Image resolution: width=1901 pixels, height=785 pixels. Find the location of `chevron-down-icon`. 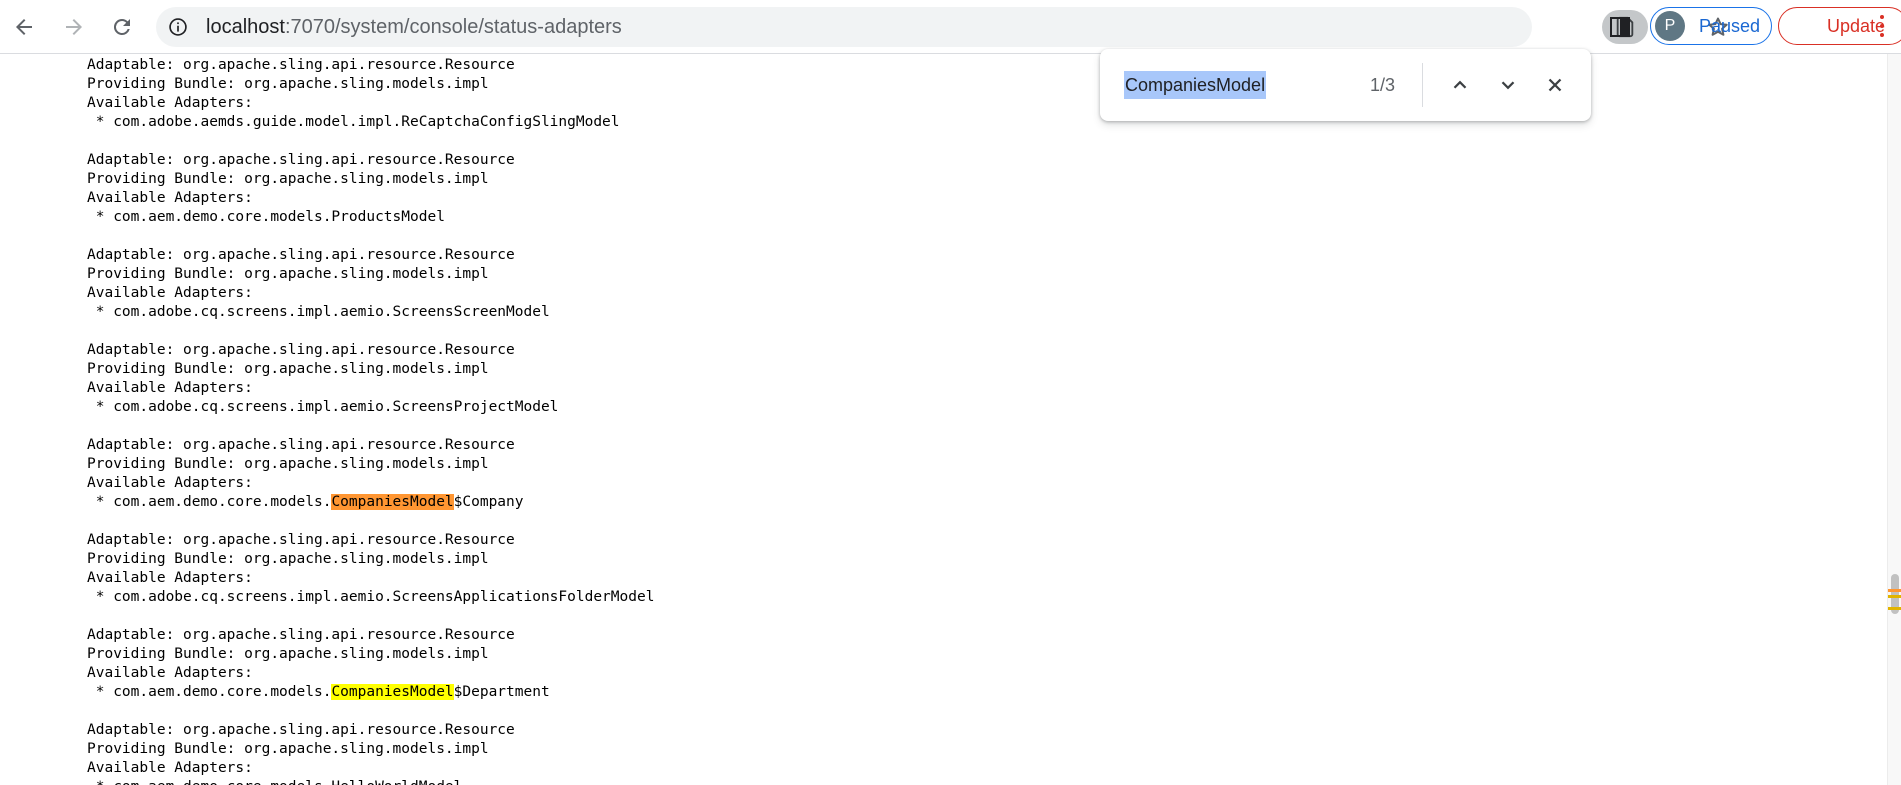

chevron-down-icon is located at coordinates (1508, 85).